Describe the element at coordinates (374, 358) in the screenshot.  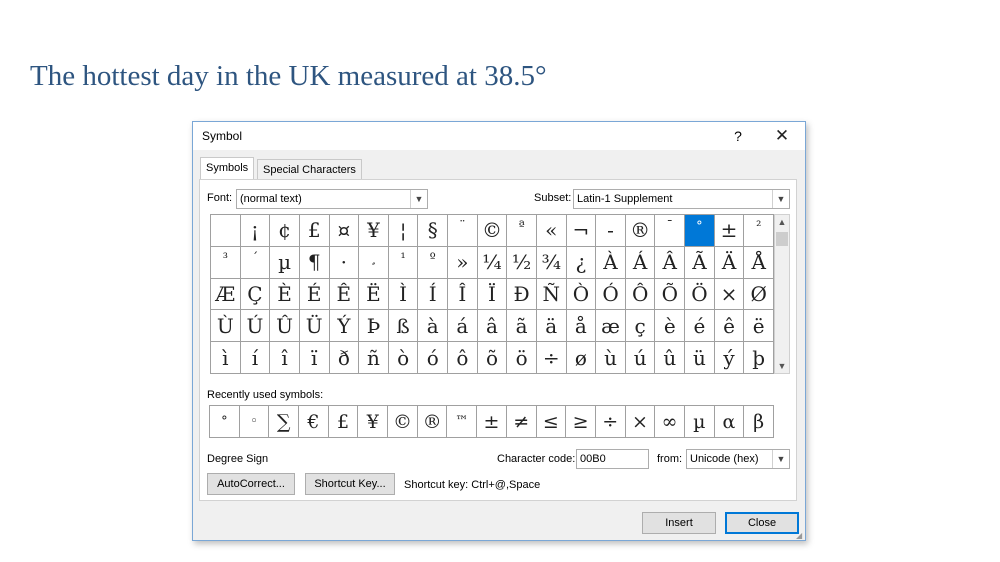
I see `symbol-cell: ñ` at that location.